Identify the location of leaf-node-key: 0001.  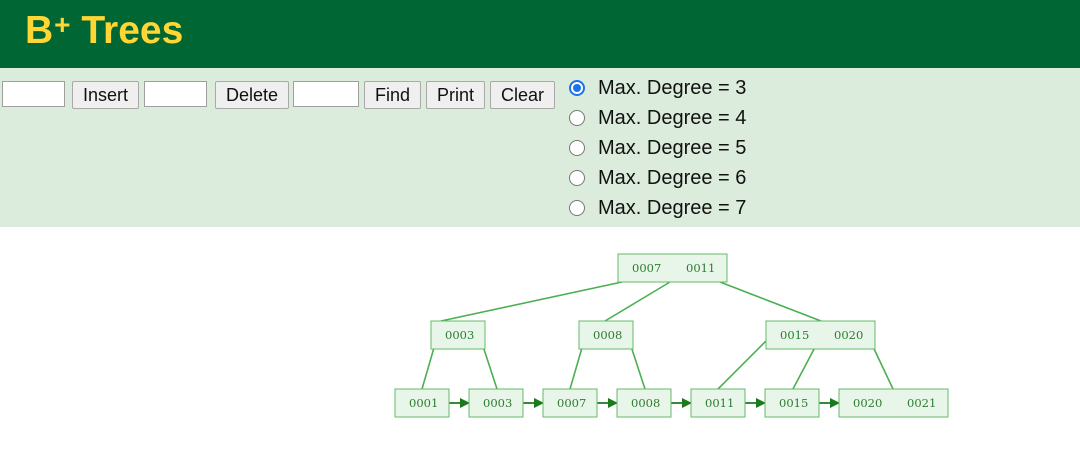
(423, 403).